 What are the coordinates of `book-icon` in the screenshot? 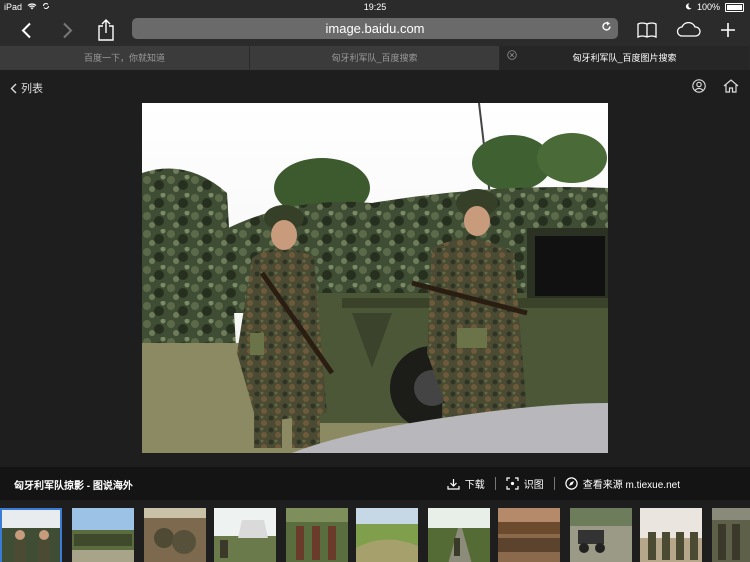 It's located at (647, 30).